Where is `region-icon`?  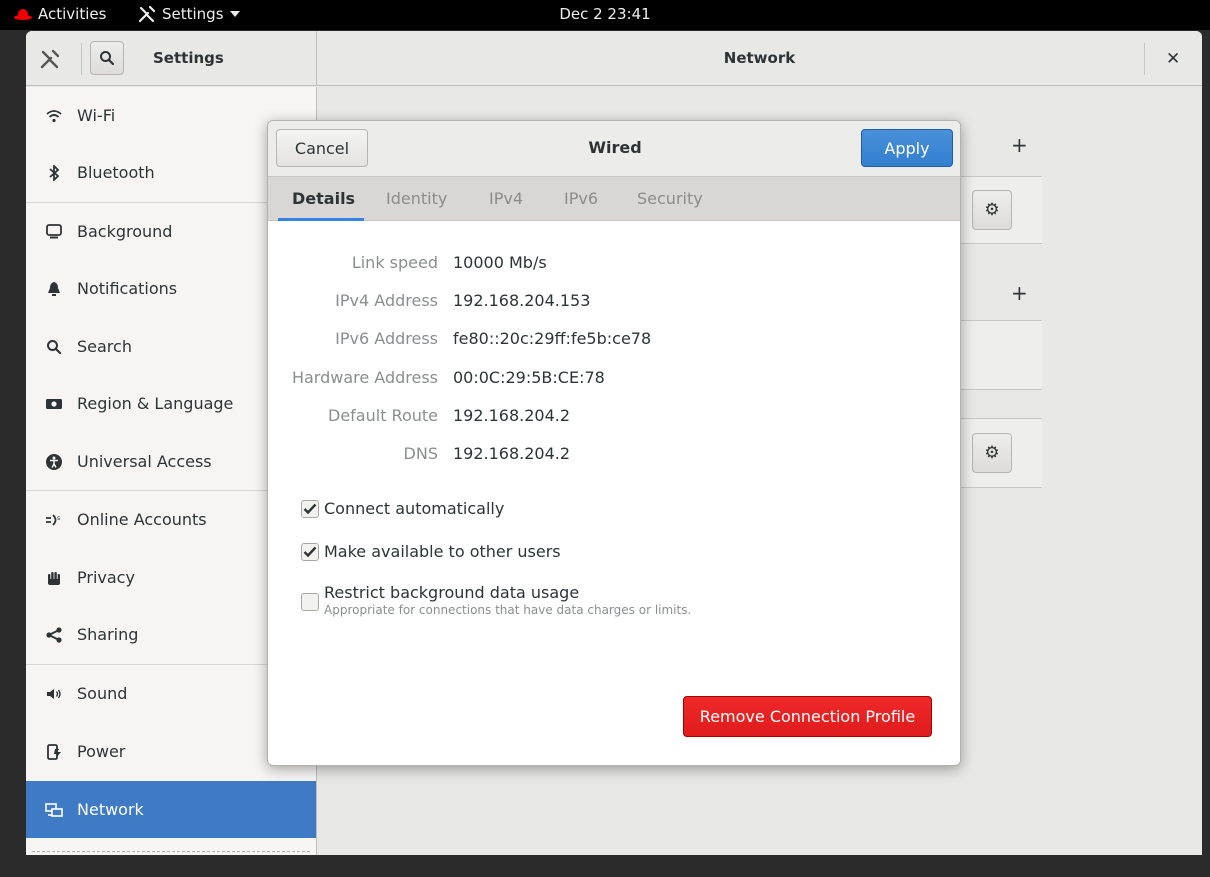
region-icon is located at coordinates (54, 404).